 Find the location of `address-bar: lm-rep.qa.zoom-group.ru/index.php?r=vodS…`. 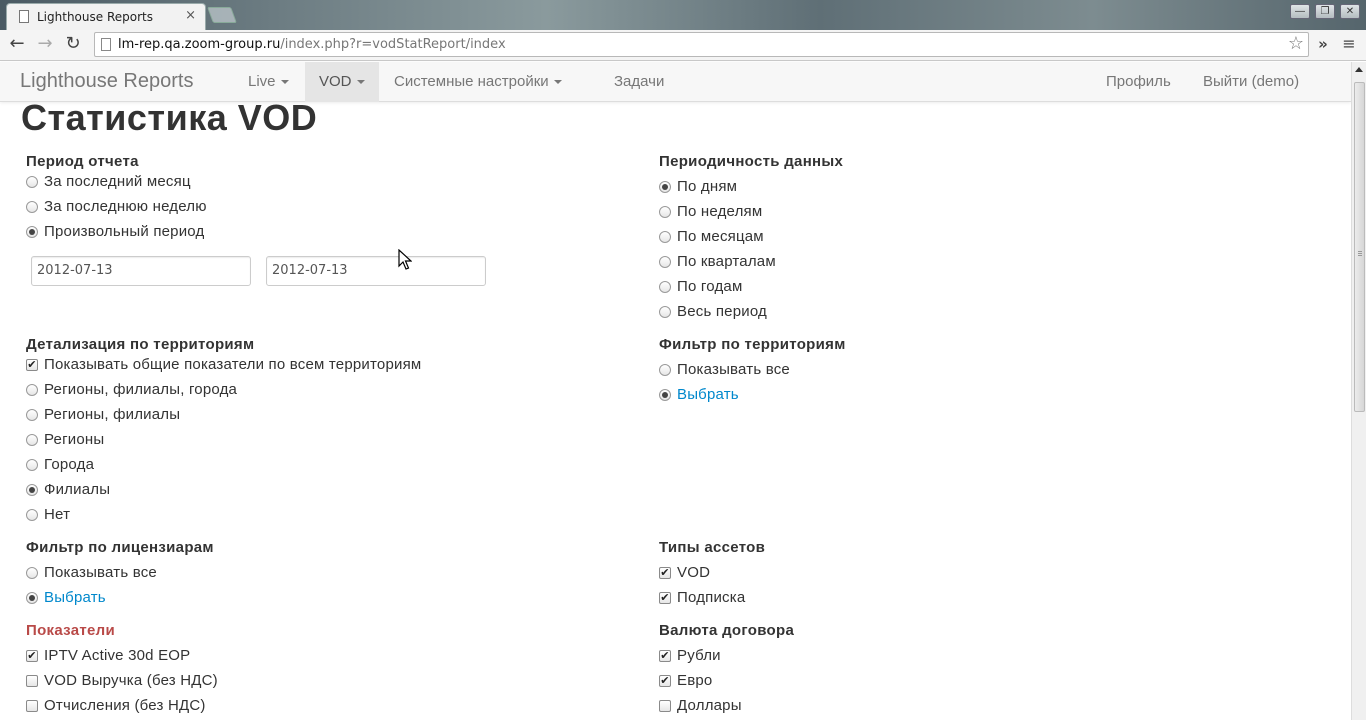

address-bar: lm-rep.qa.zoom-group.ru/index.php?r=vodS… is located at coordinates (701, 44).